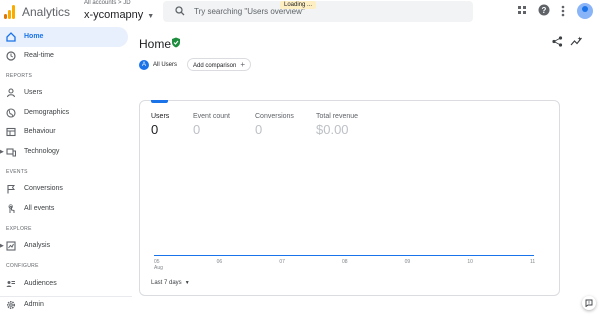  What do you see at coordinates (40, 131) in the screenshot?
I see `sidebar-item-label: Behaviour` at bounding box center [40, 131].